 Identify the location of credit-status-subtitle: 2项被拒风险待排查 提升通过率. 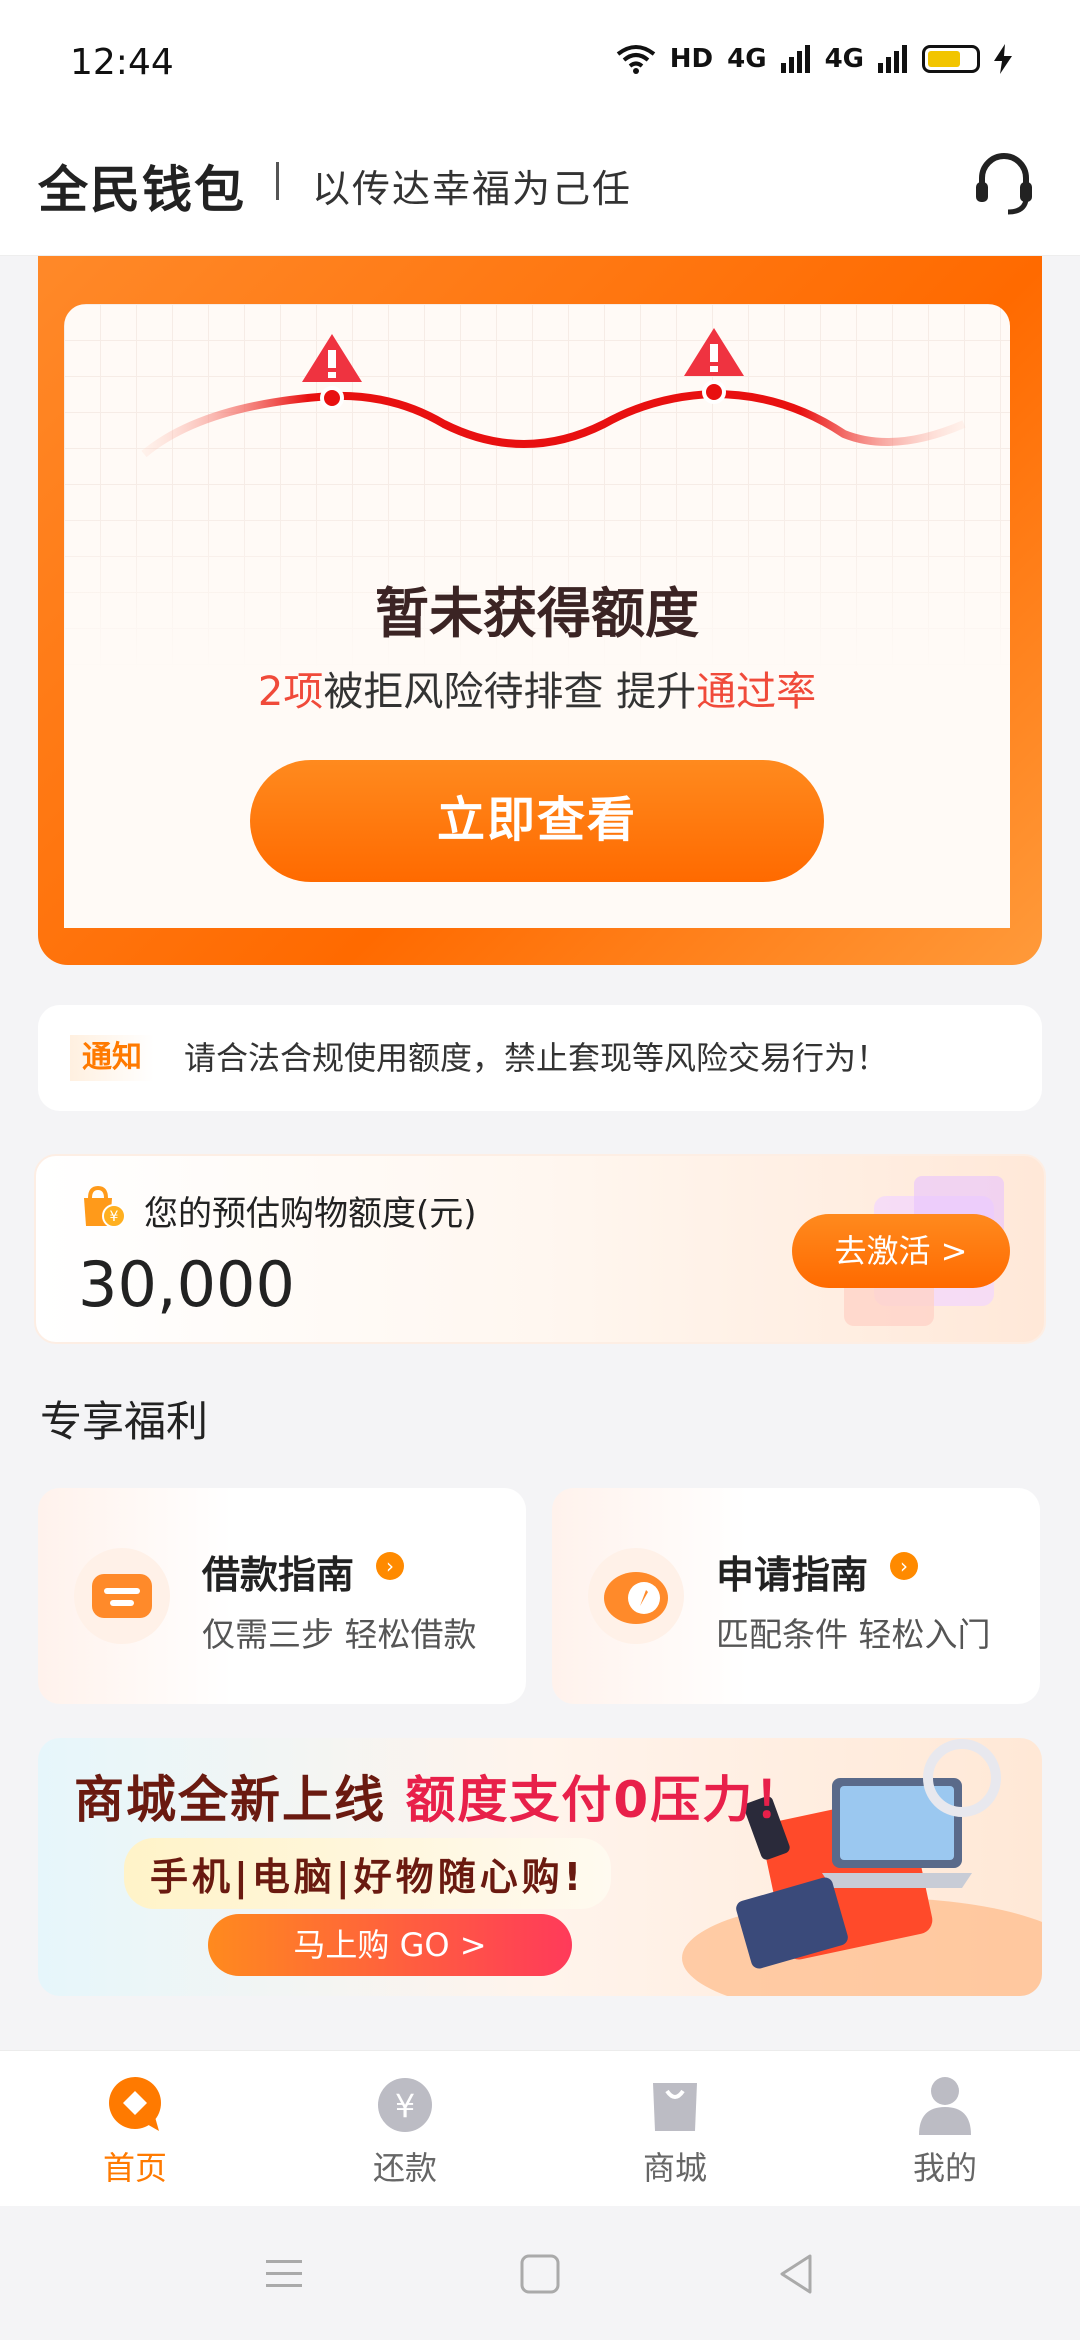
(537, 692).